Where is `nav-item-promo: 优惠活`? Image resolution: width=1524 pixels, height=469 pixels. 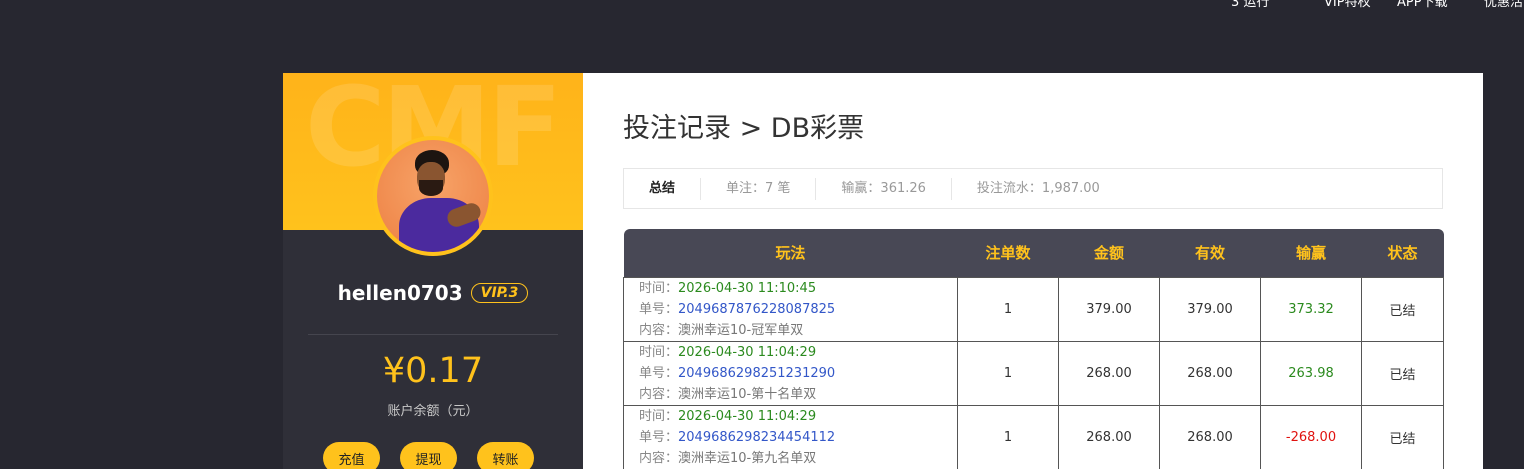 nav-item-promo: 优惠活 is located at coordinates (1503, 5).